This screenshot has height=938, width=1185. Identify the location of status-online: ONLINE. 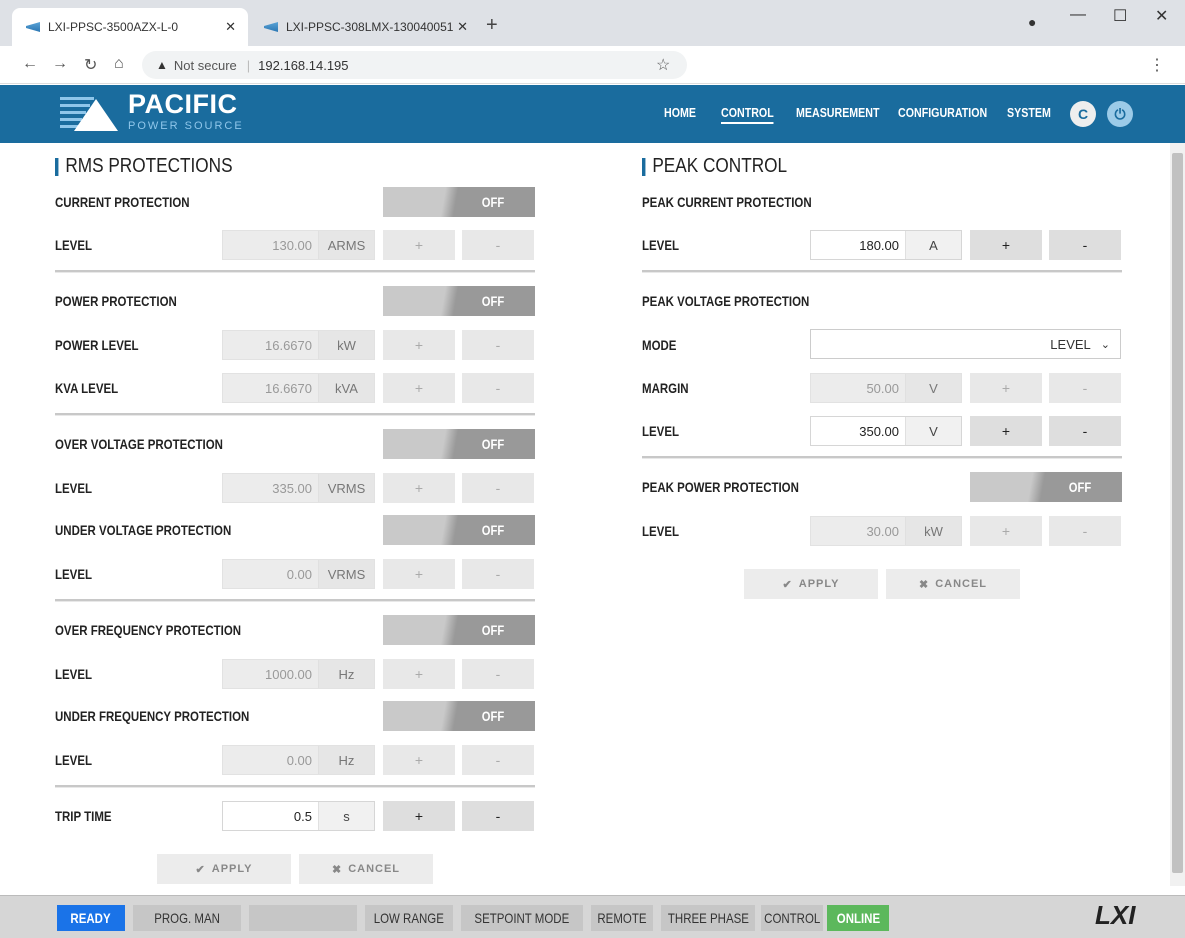
(858, 918).